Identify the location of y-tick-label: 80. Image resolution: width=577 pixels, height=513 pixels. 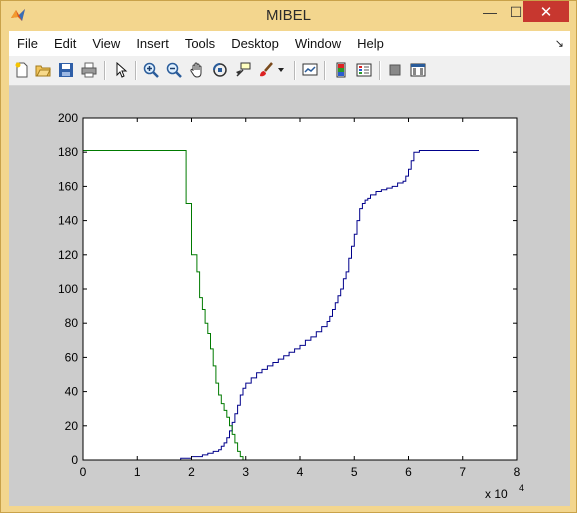
(72, 323).